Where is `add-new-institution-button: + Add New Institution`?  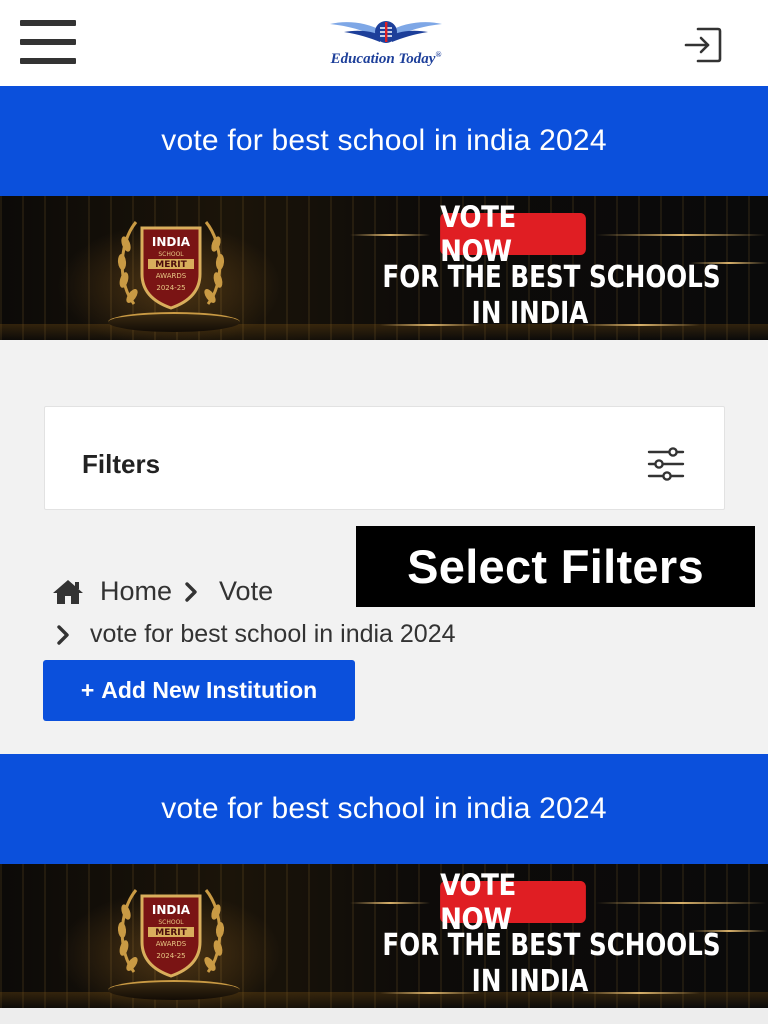
add-new-institution-button: + Add New Institution is located at coordinates (199, 690).